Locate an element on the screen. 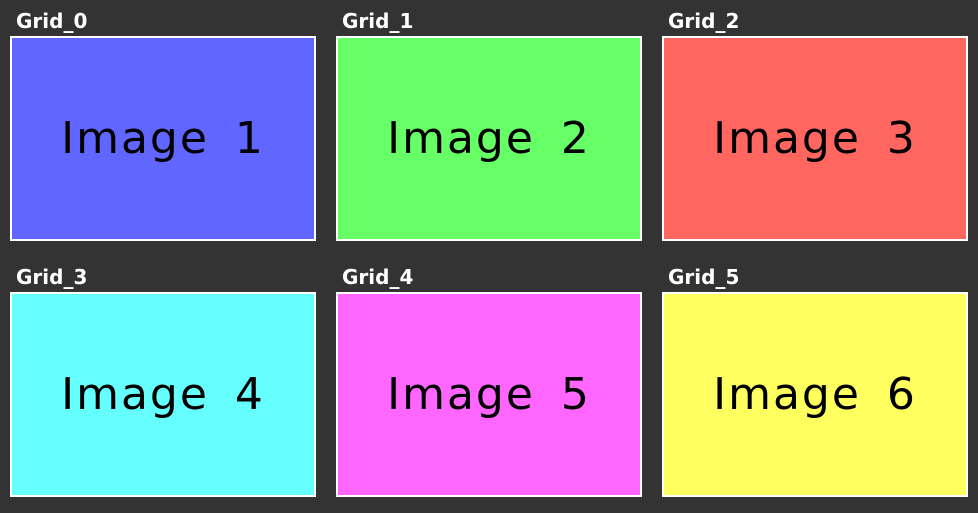  image-tile: Image 1 is located at coordinates (163, 138).